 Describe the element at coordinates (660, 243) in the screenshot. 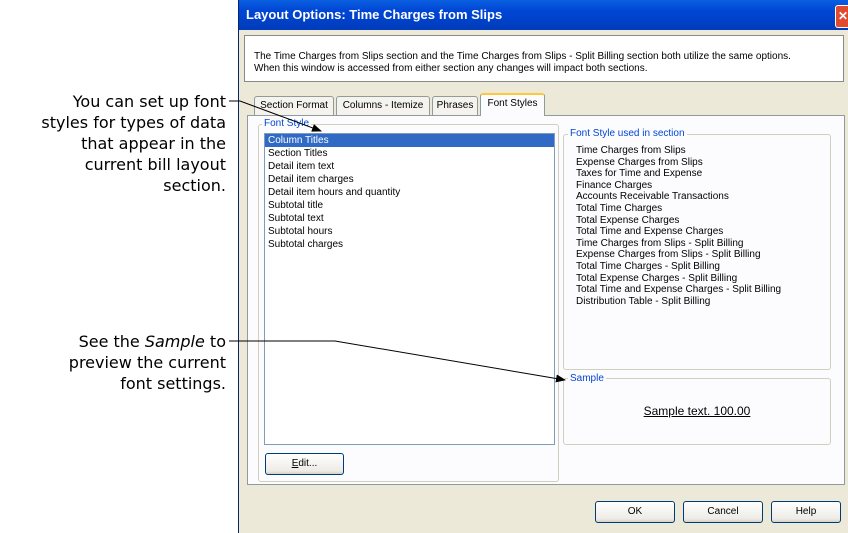

I see `list-item: Time Charges from Slips - Split Billing` at that location.